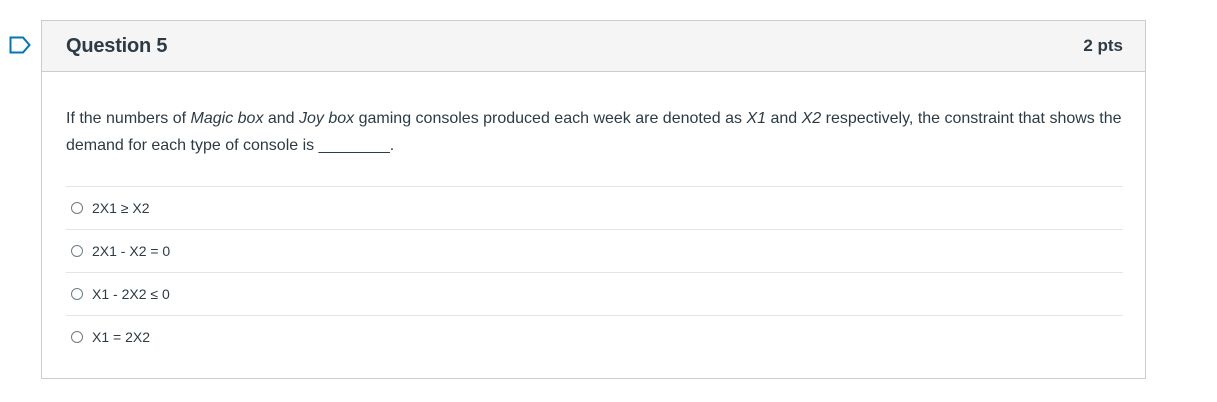 This screenshot has height=402, width=1217. Describe the element at coordinates (1103, 45) in the screenshot. I see `question-points: 2 pts` at that location.